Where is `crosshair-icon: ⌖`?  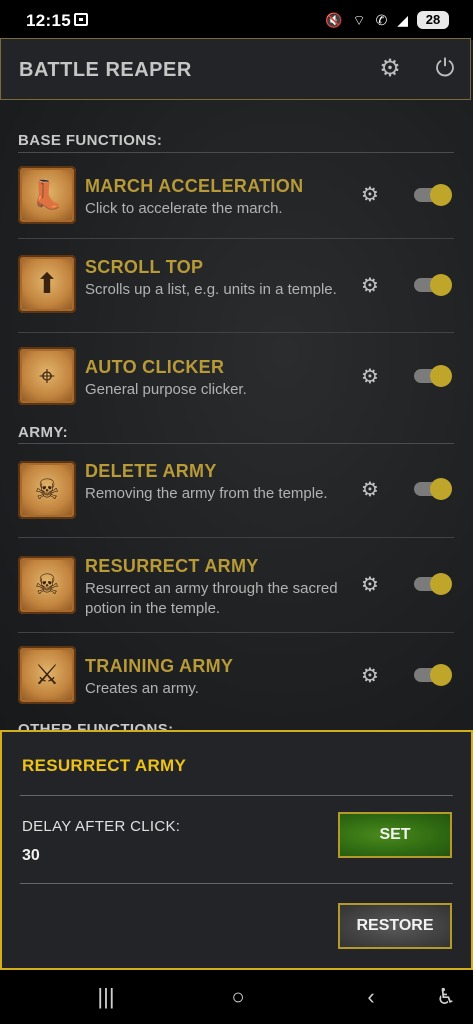
crosshair-icon: ⌖ is located at coordinates (47, 376).